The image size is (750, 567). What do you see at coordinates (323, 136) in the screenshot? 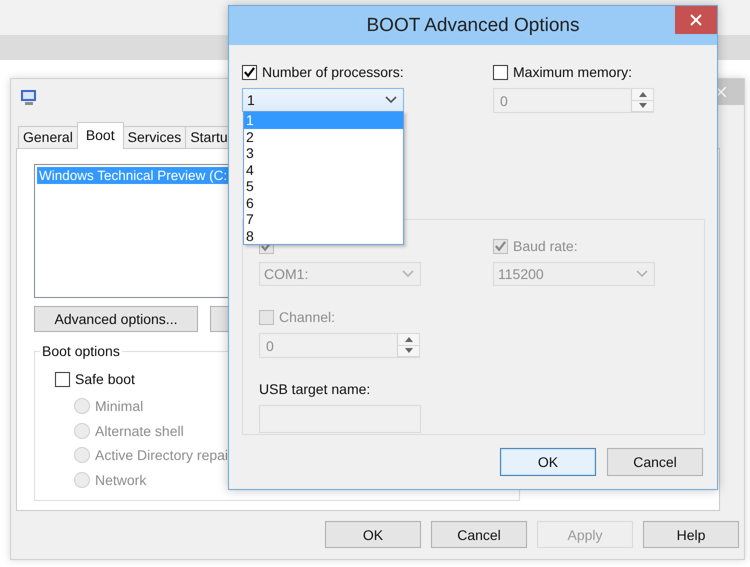
I see `dropdown-option: 2` at bounding box center [323, 136].